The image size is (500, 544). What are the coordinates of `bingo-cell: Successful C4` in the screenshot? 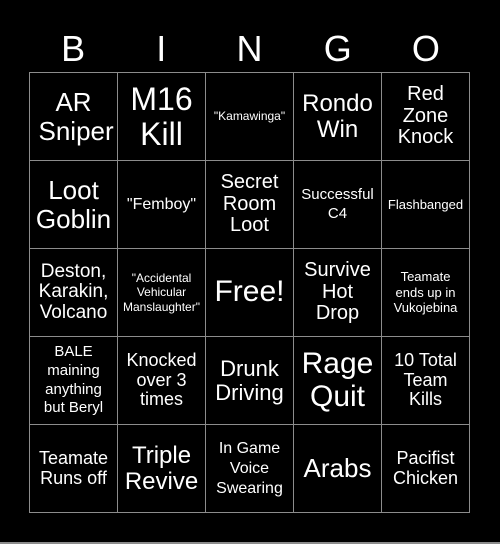 It's located at (338, 205).